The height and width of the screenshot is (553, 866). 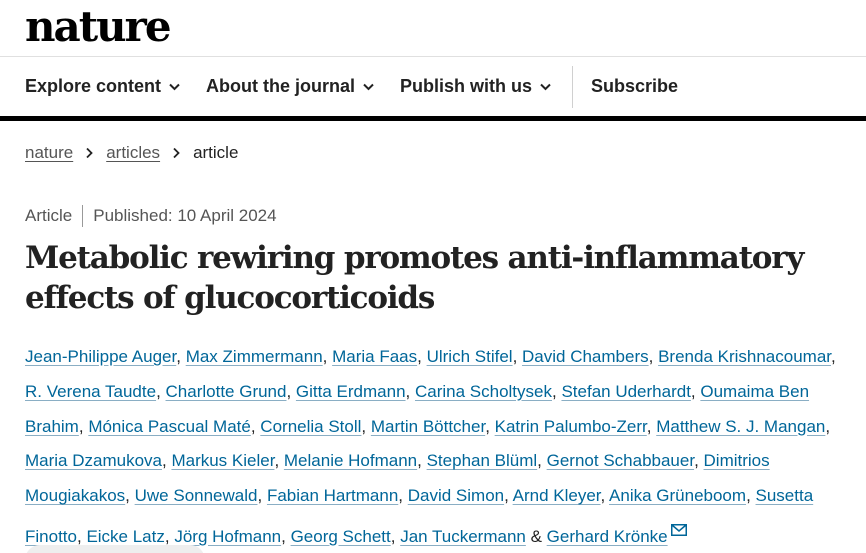 I want to click on author-link: Matthew S. J. Mangan, so click(x=740, y=426).